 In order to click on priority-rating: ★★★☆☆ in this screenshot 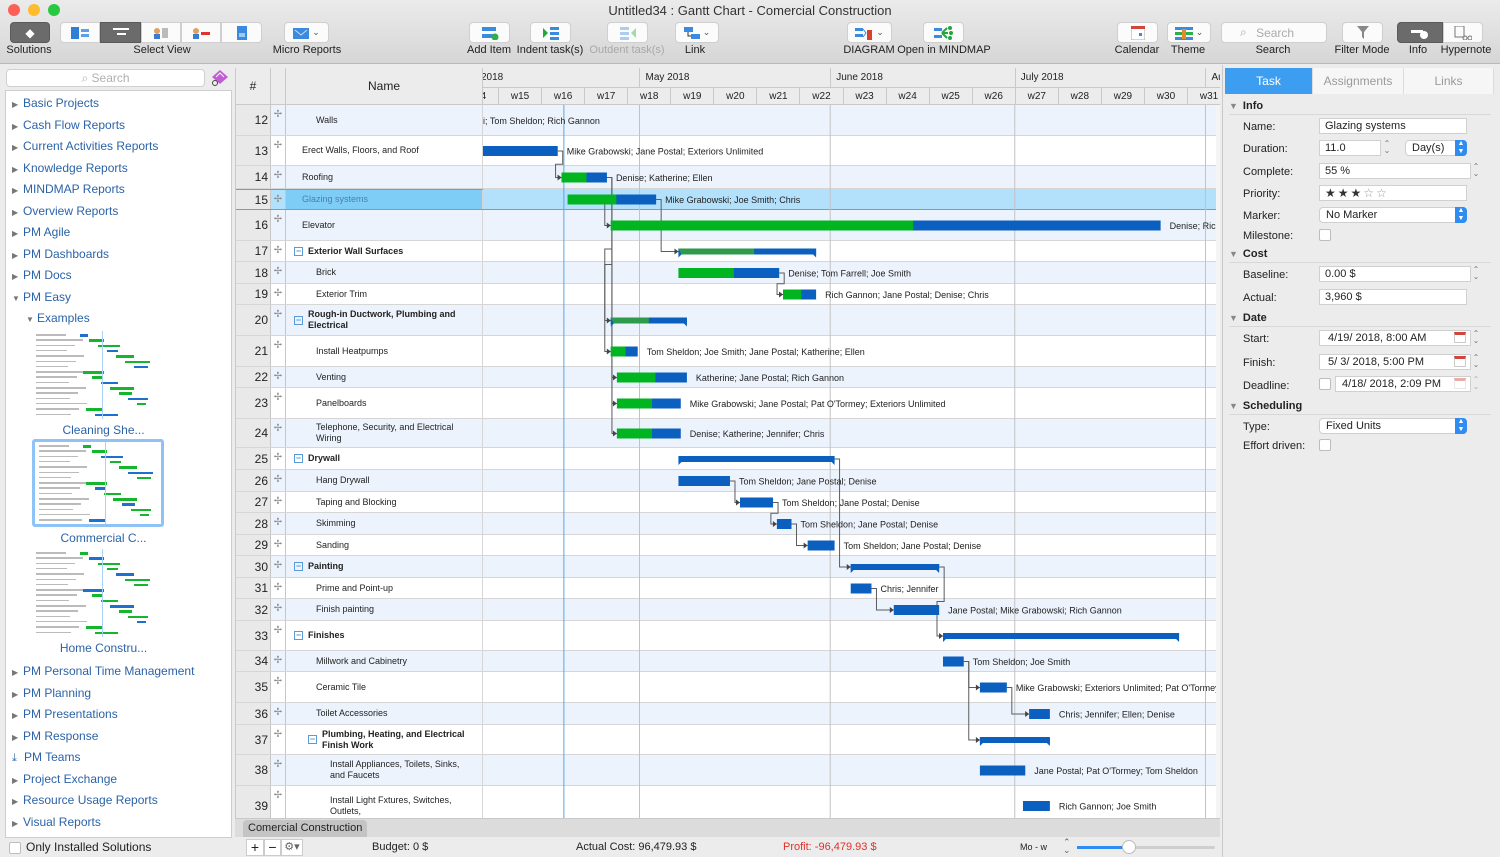, I will do `click(1393, 193)`.